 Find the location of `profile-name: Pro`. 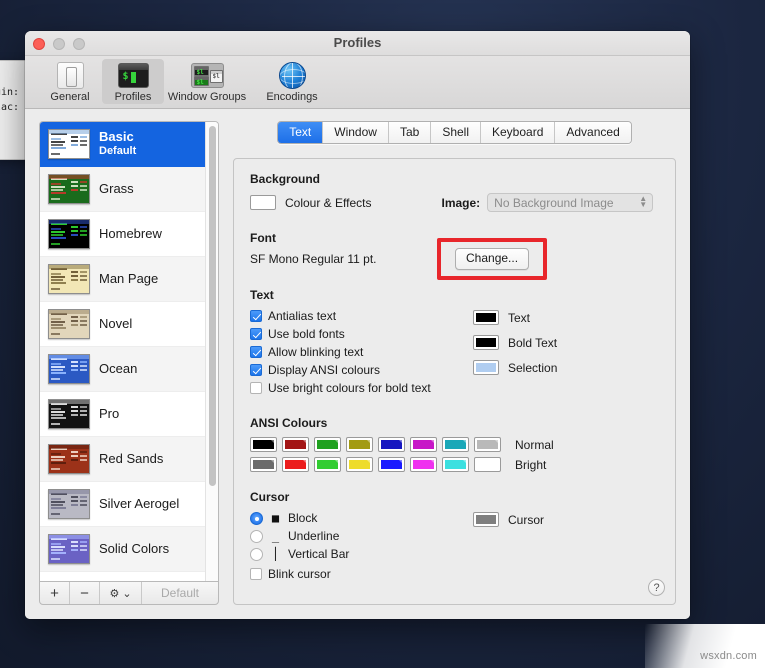

profile-name: Pro is located at coordinates (109, 413).